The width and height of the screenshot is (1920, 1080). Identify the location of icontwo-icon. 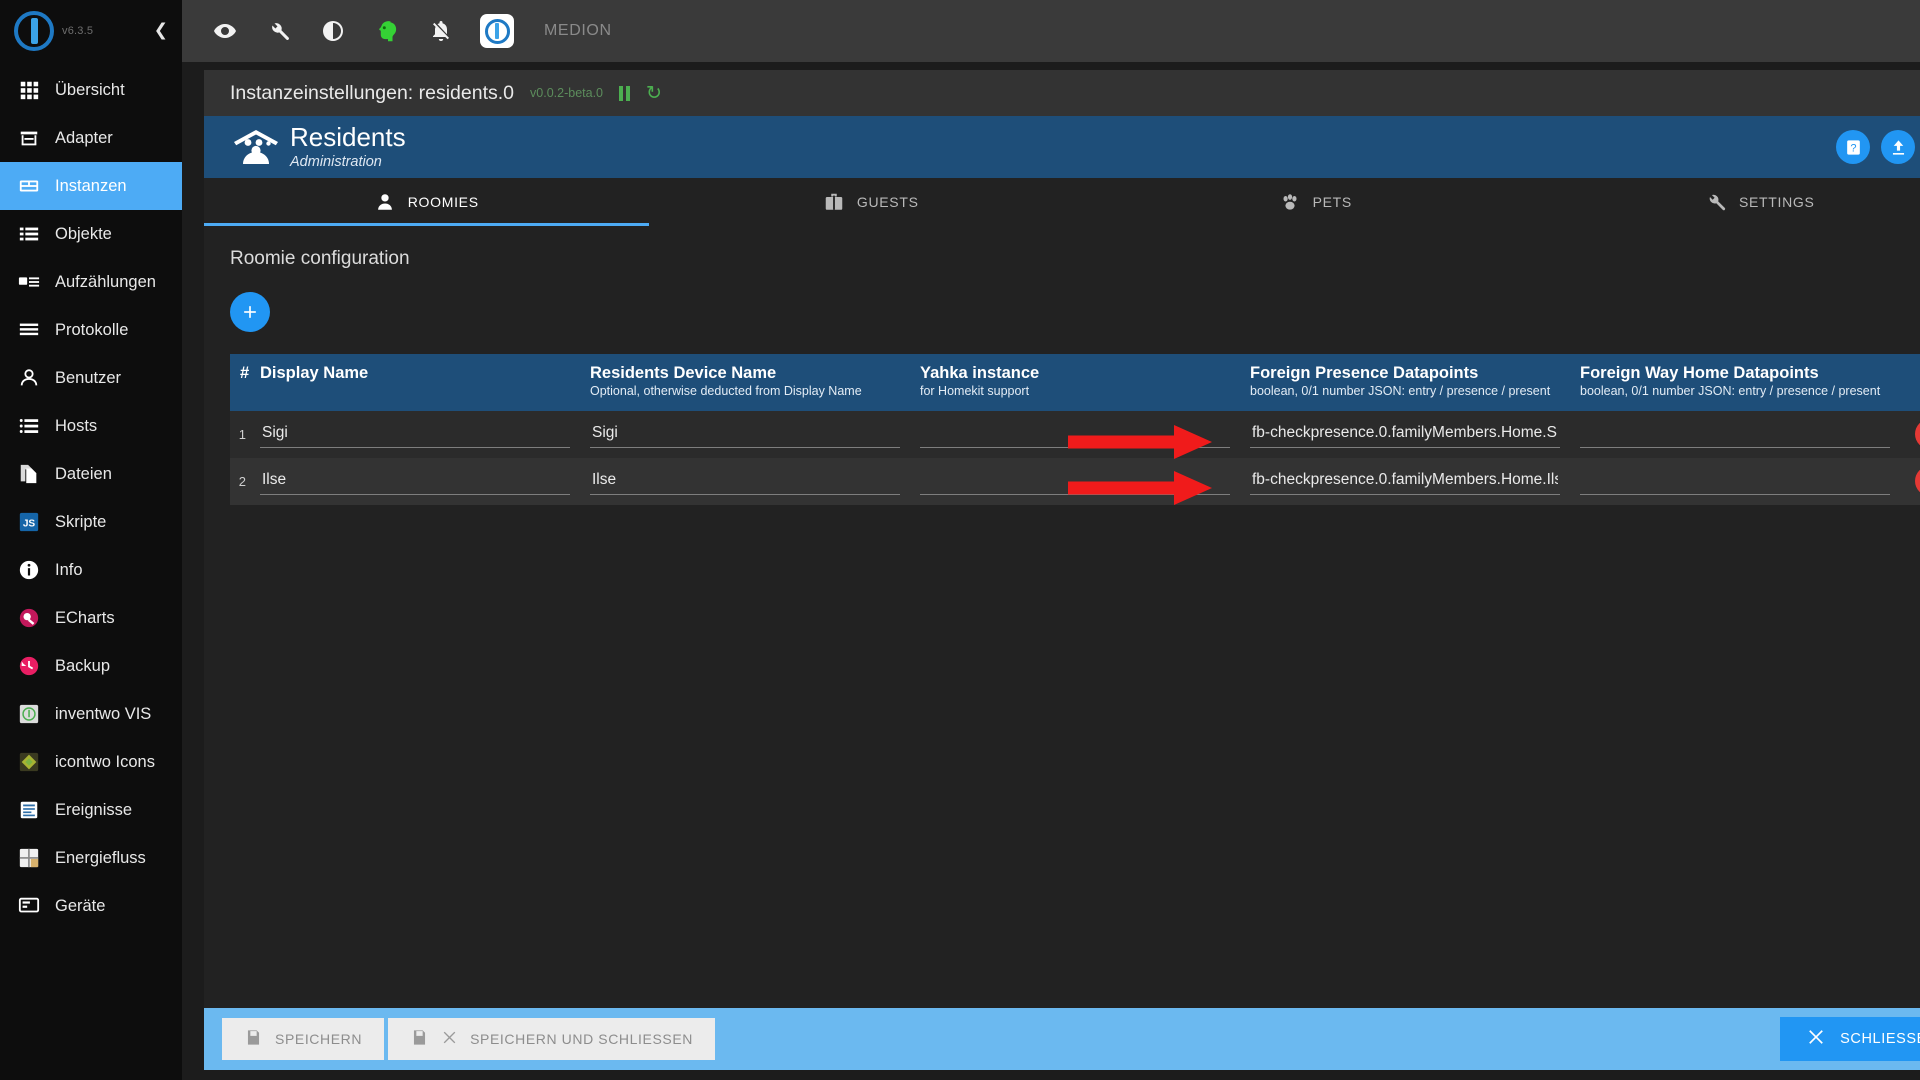
(29, 762).